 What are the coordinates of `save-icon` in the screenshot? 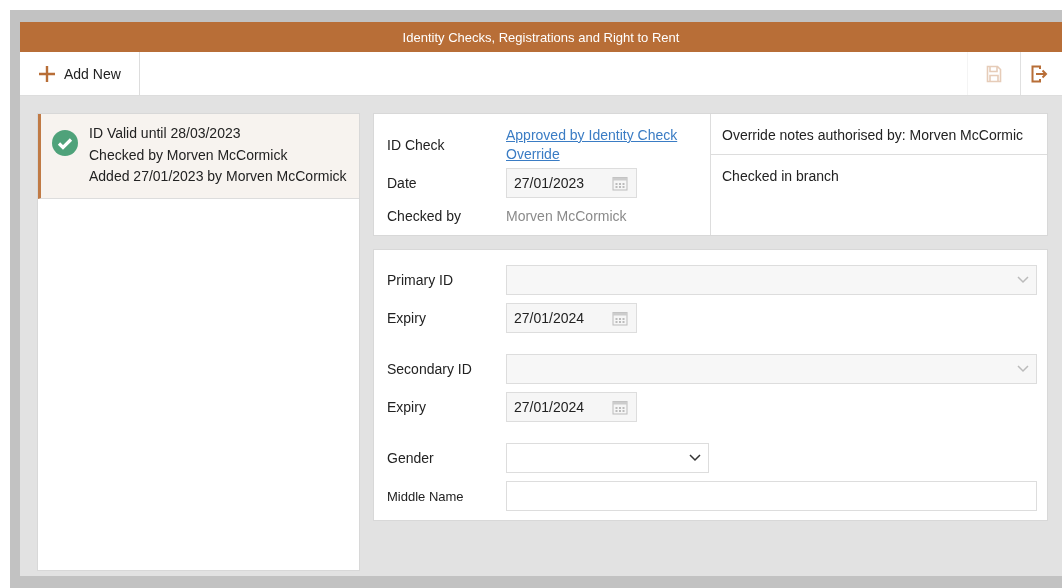 It's located at (994, 73).